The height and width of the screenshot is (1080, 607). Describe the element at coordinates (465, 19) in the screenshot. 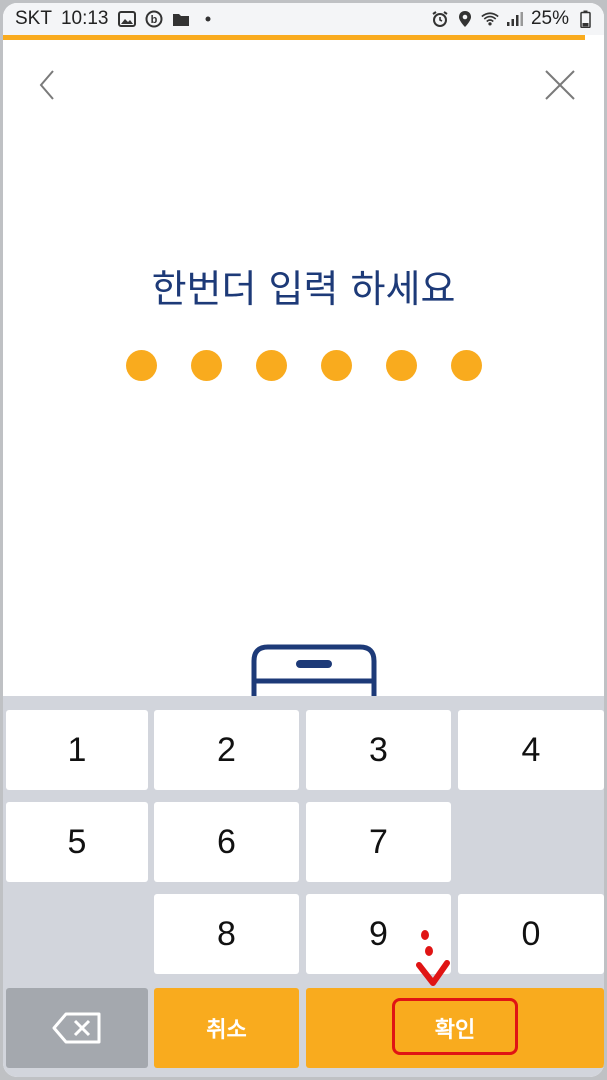

I see `location-icon` at that location.